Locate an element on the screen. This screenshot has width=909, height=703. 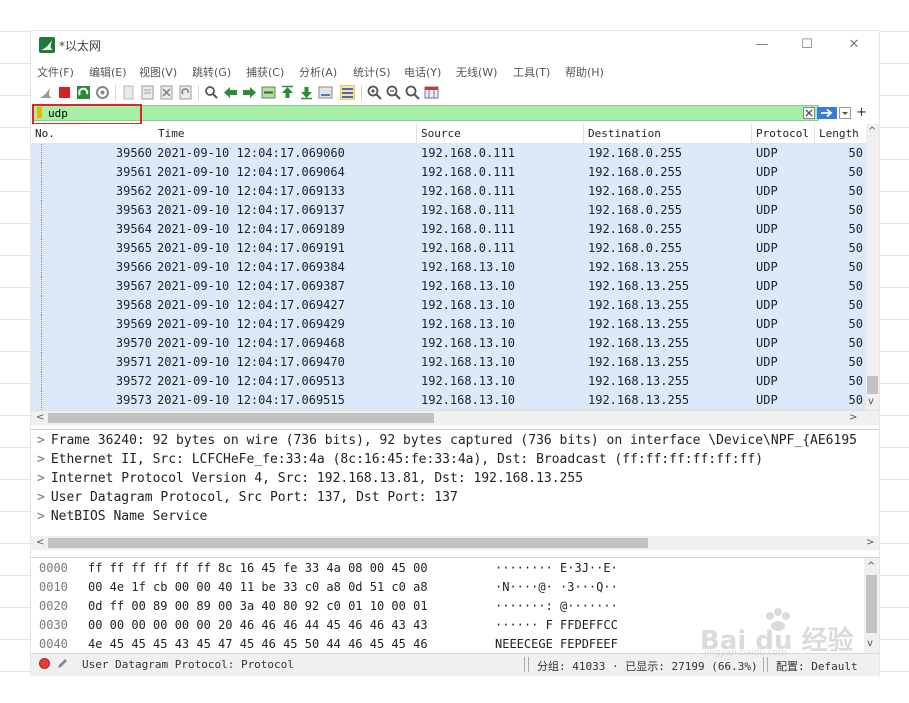
go-to-packet-icon is located at coordinates (268, 92).